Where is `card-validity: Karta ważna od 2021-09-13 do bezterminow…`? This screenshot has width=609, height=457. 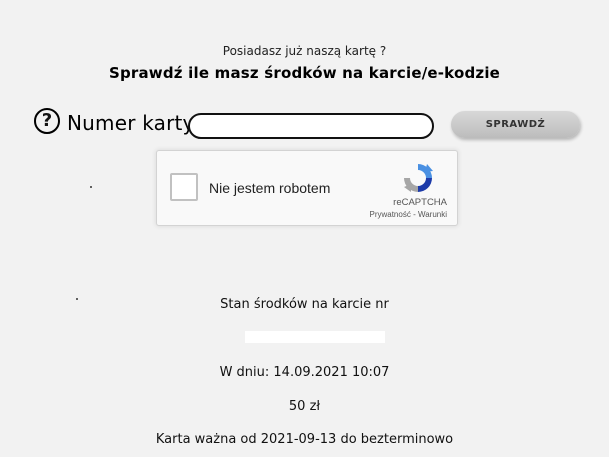 card-validity: Karta ważna od 2021-09-13 do bezterminow… is located at coordinates (304, 439).